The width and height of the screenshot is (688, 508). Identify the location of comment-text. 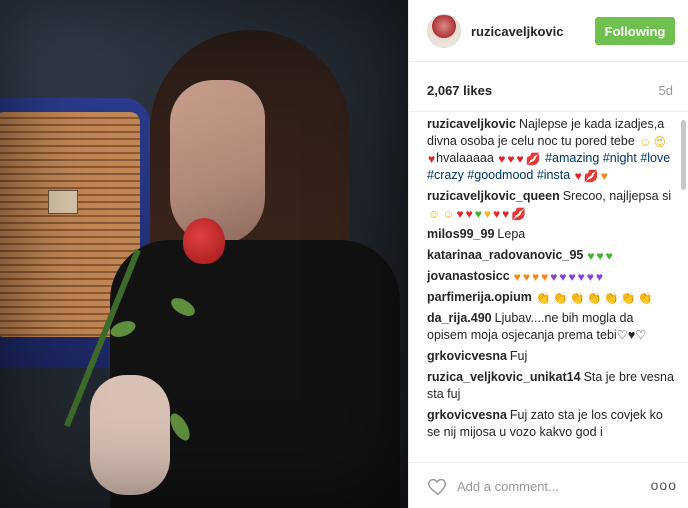
(571, 175).